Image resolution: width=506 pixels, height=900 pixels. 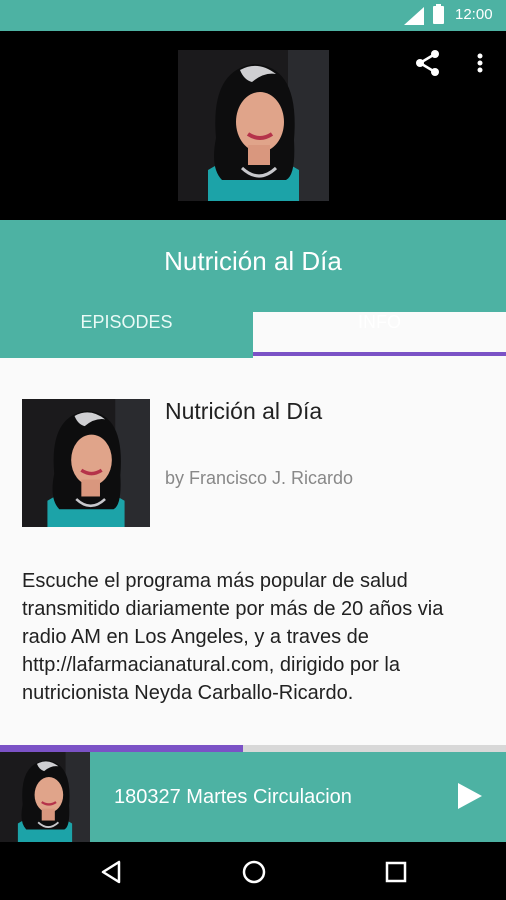 What do you see at coordinates (121, 748) in the screenshot?
I see `progress-fill` at bounding box center [121, 748].